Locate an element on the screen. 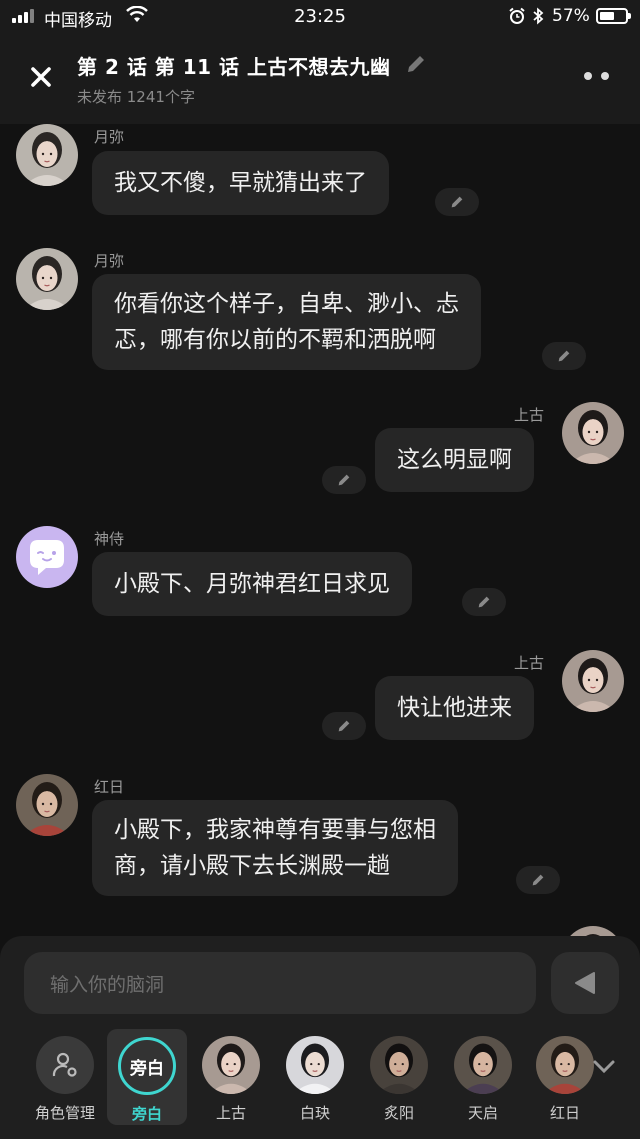 This screenshot has width=640, height=1139. narrator-badge: 旁白 is located at coordinates (147, 1066).